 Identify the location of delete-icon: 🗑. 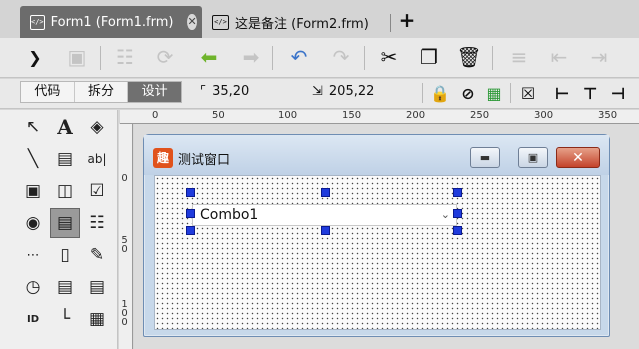
(469, 57).